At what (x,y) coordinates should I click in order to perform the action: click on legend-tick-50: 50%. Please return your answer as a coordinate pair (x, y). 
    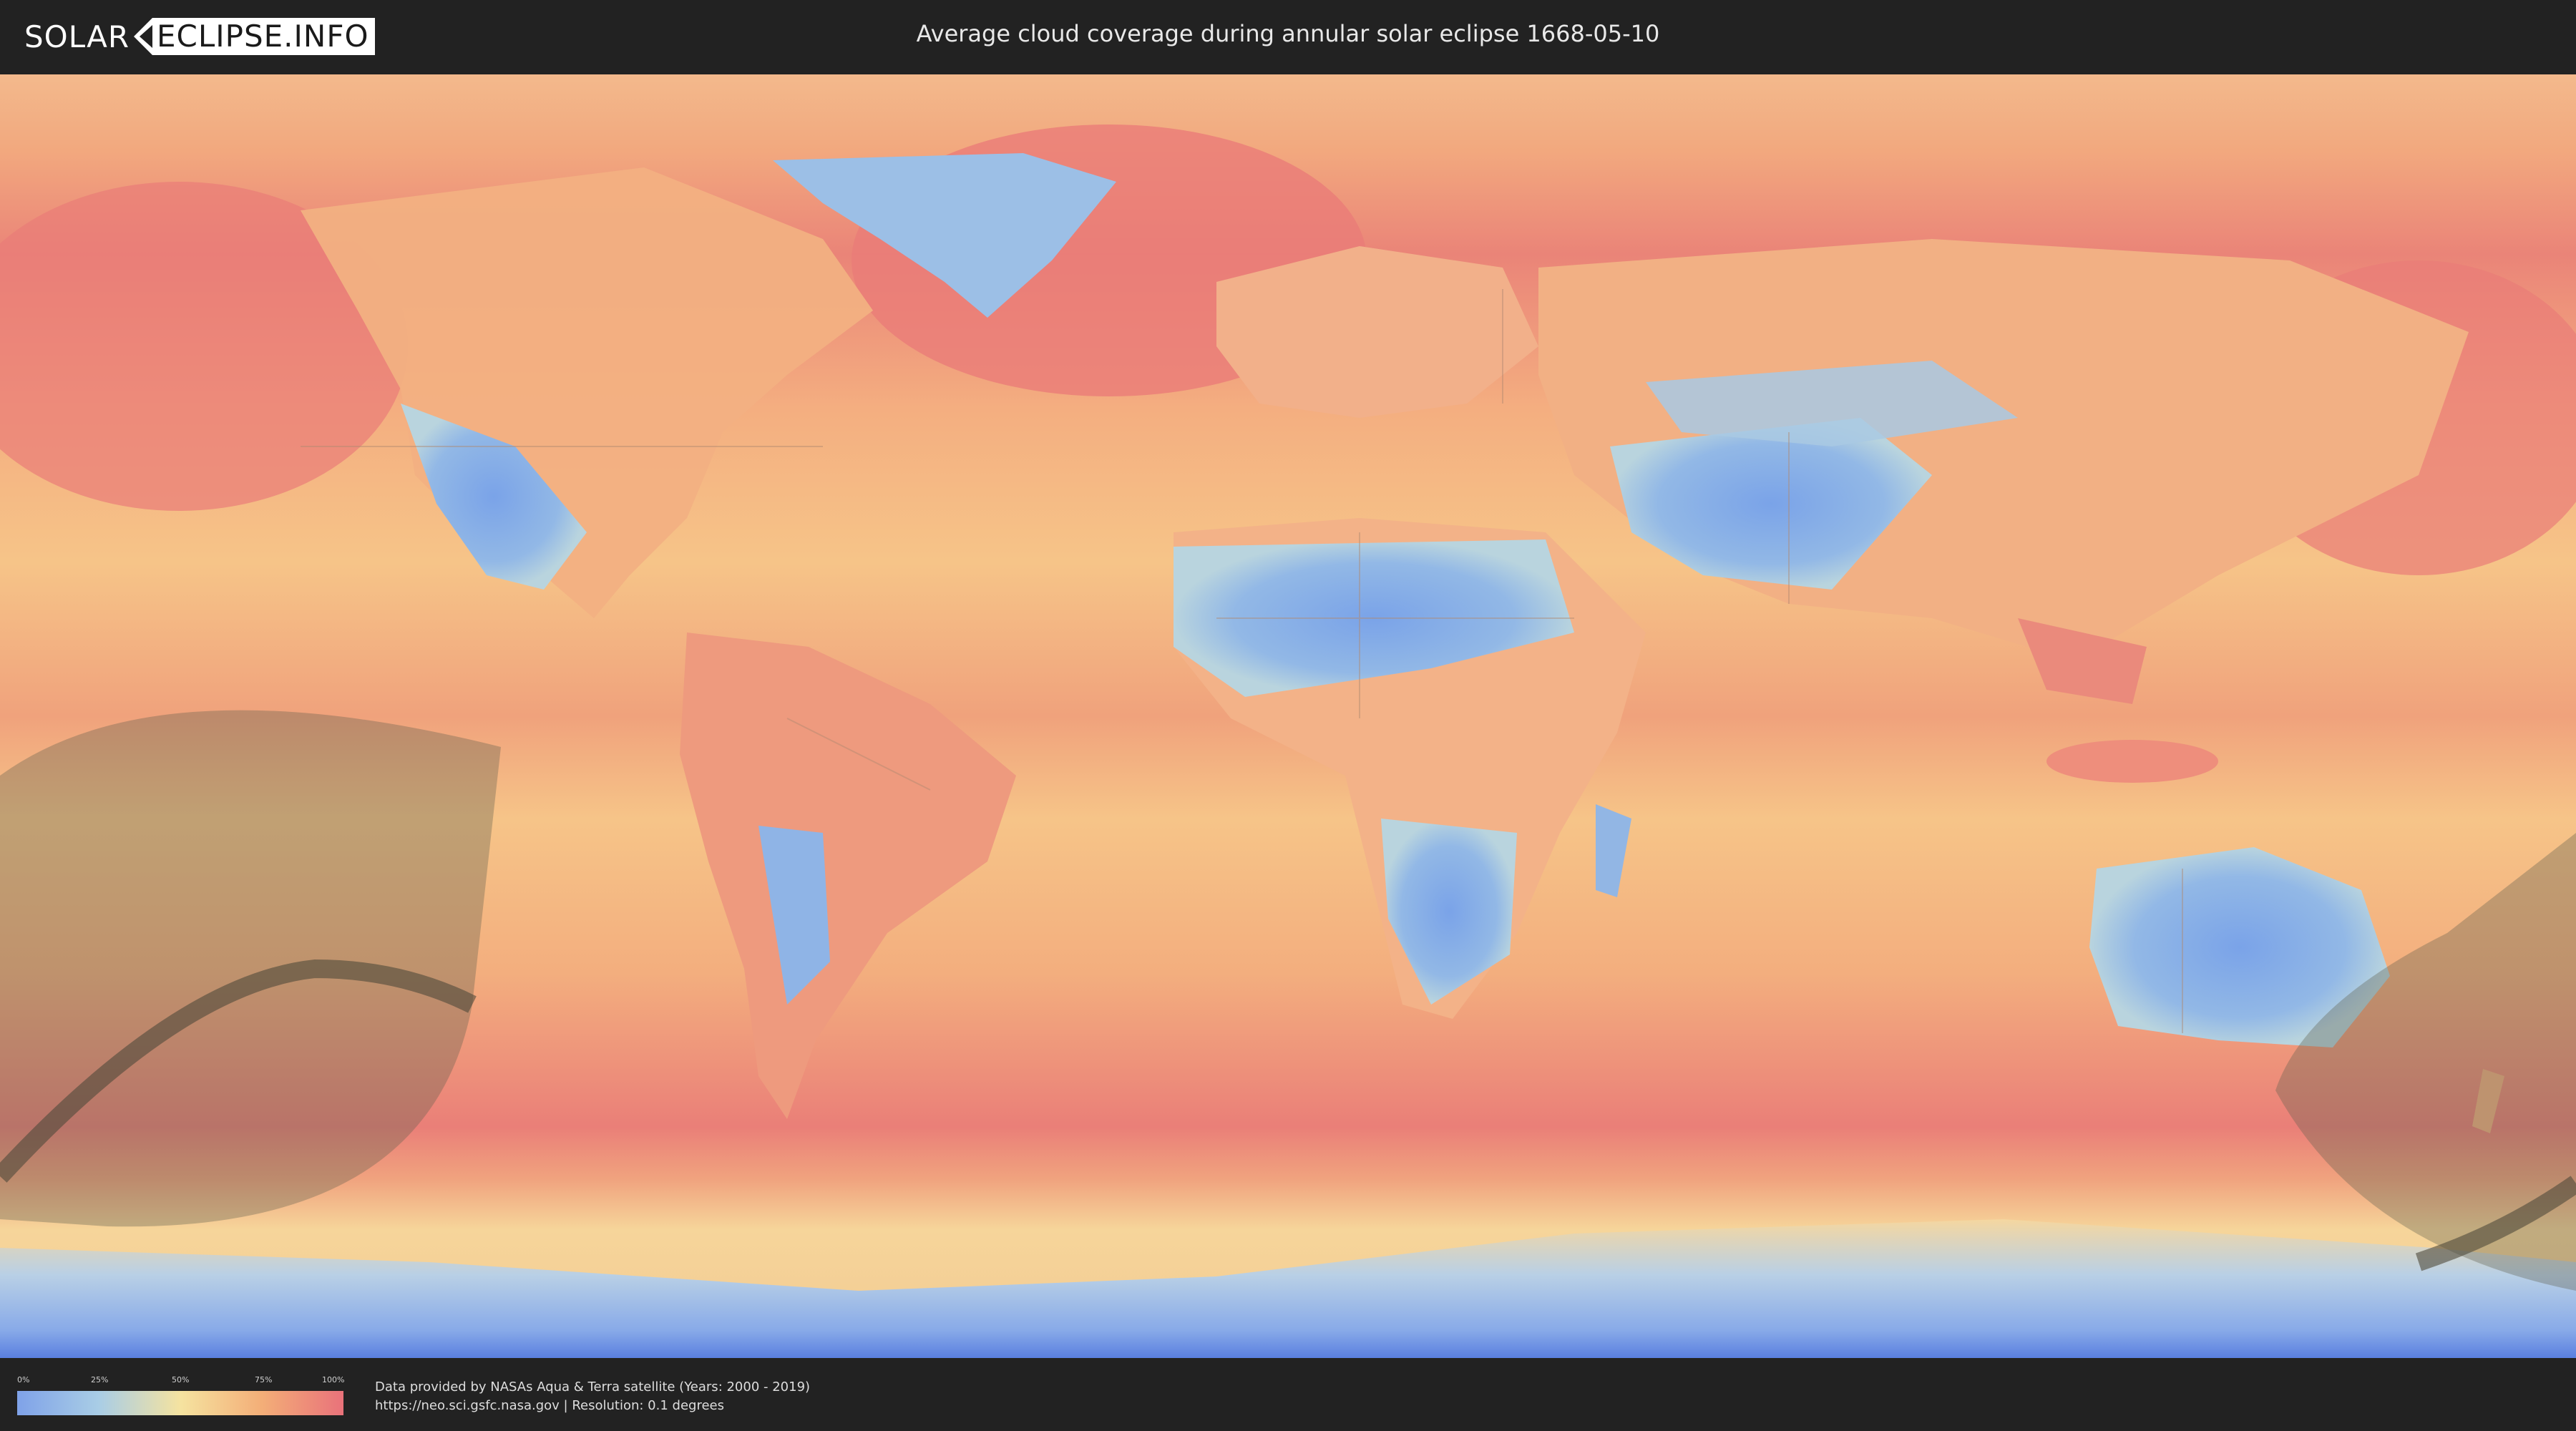
    Looking at the image, I should click on (181, 1379).